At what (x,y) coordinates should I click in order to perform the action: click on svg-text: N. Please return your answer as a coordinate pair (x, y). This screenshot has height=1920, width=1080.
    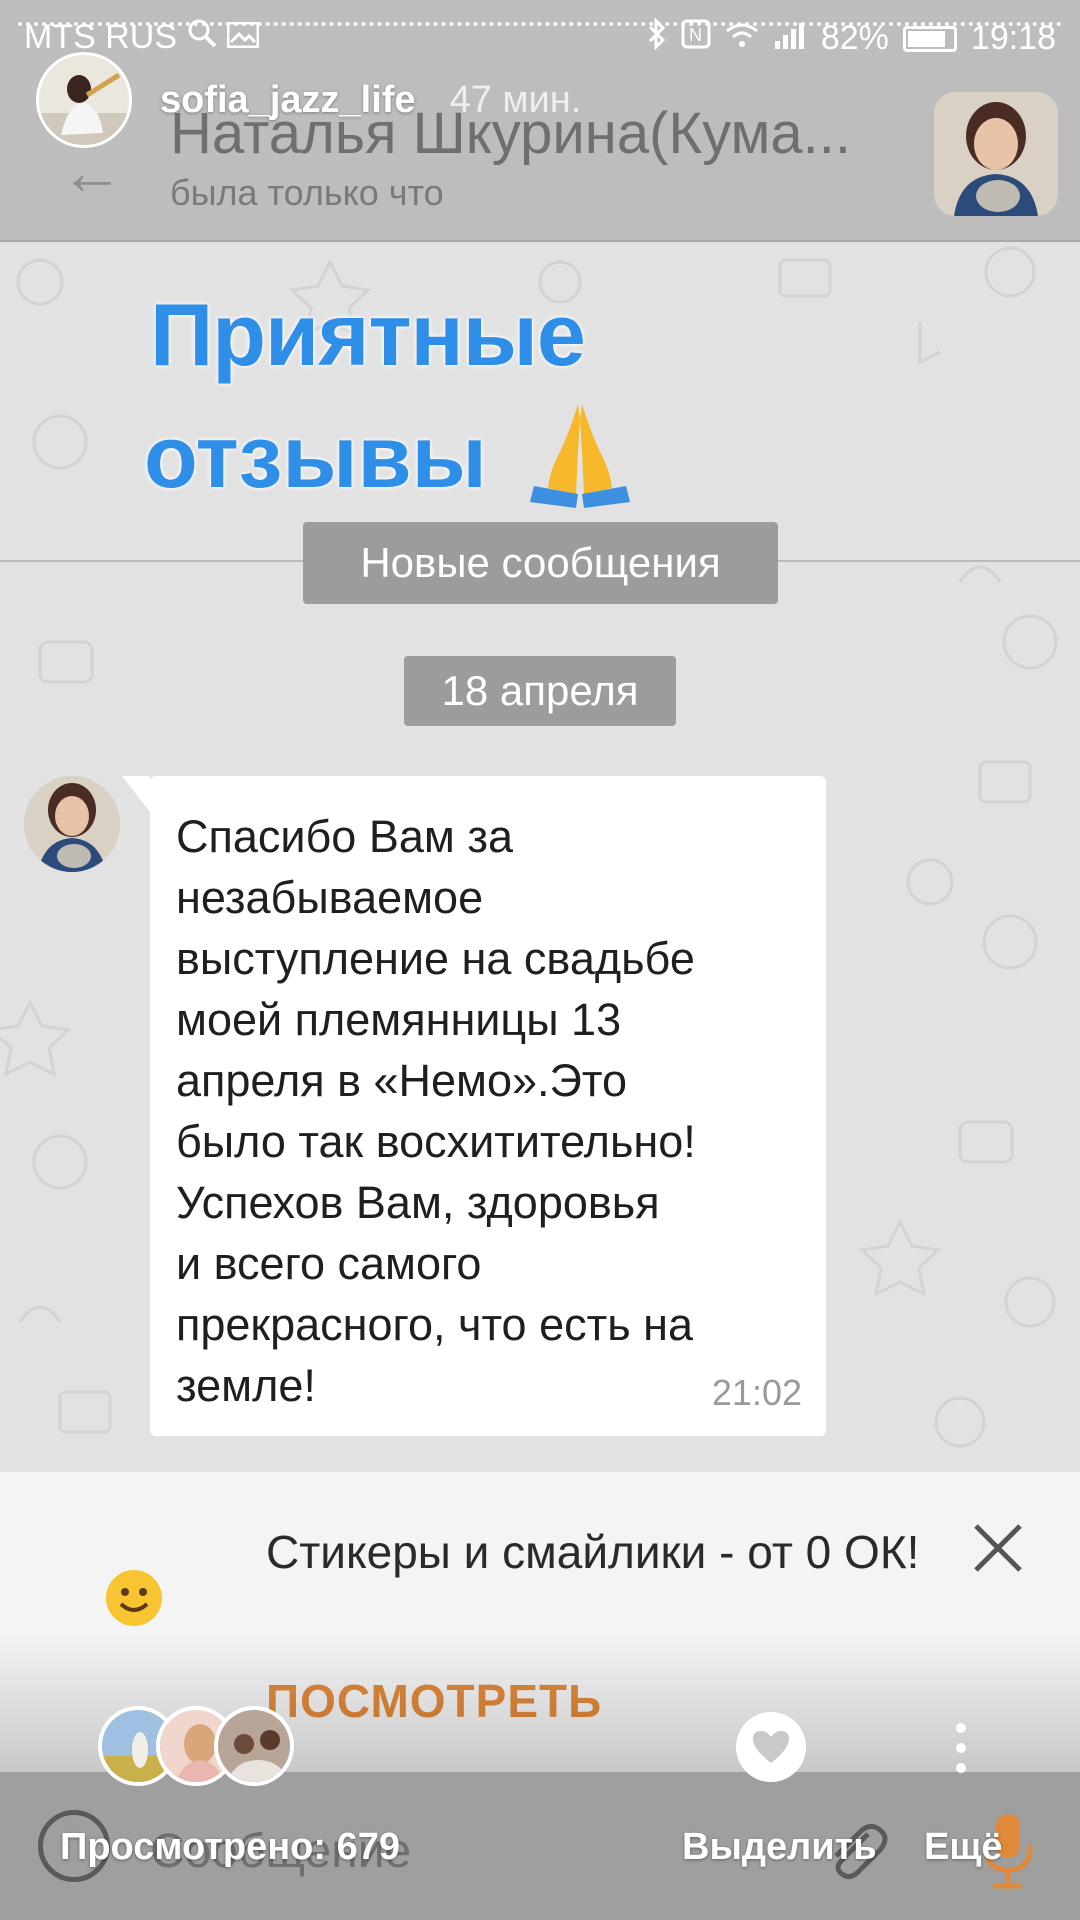
    Looking at the image, I should click on (695, 35).